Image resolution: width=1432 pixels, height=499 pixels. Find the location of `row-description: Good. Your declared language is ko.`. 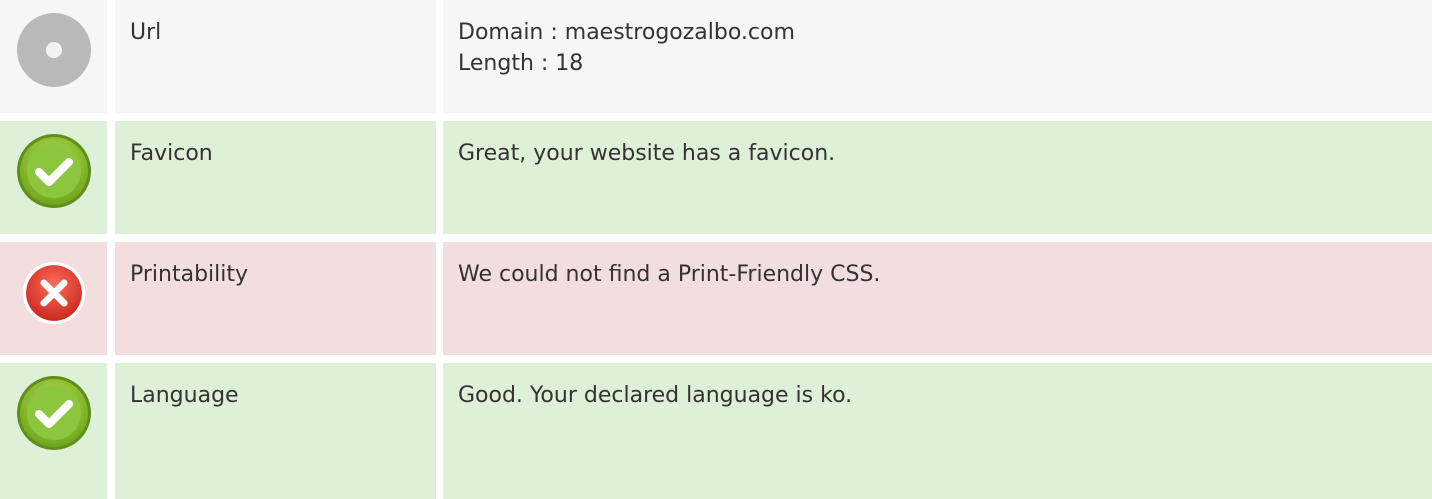

row-description: Good. Your declared language is ko. is located at coordinates (655, 395).